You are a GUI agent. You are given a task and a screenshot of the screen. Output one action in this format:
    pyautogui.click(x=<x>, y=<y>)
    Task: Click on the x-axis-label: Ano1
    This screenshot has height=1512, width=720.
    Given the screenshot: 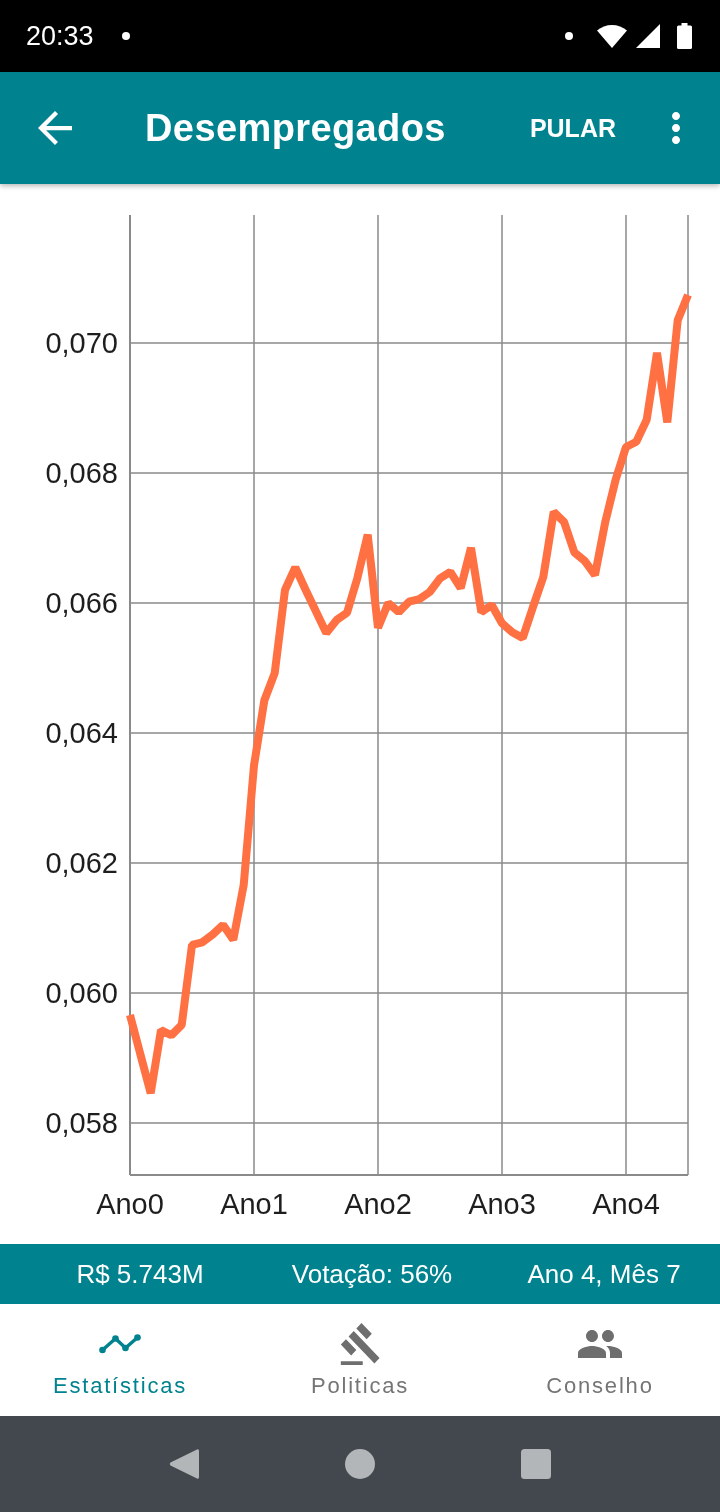 What is the action you would take?
    pyautogui.click(x=254, y=1204)
    